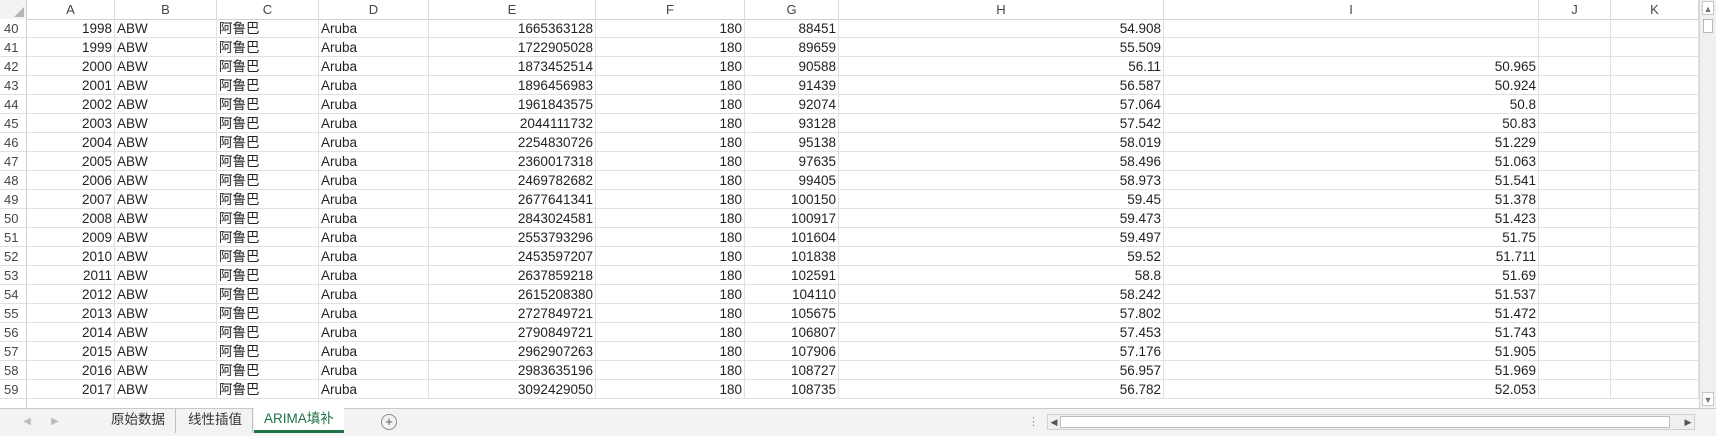  I want to click on sheet-tab-arima: ARIMA填补, so click(299, 420).